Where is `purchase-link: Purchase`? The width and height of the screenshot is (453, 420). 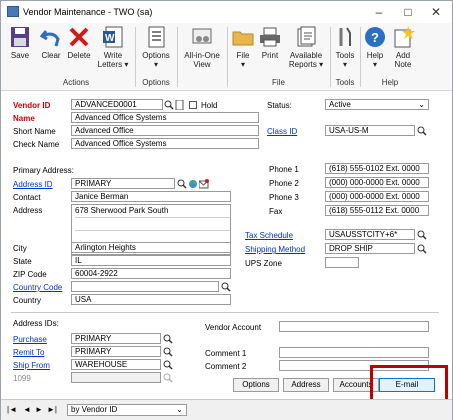
purchase-link: Purchase is located at coordinates (30, 339).